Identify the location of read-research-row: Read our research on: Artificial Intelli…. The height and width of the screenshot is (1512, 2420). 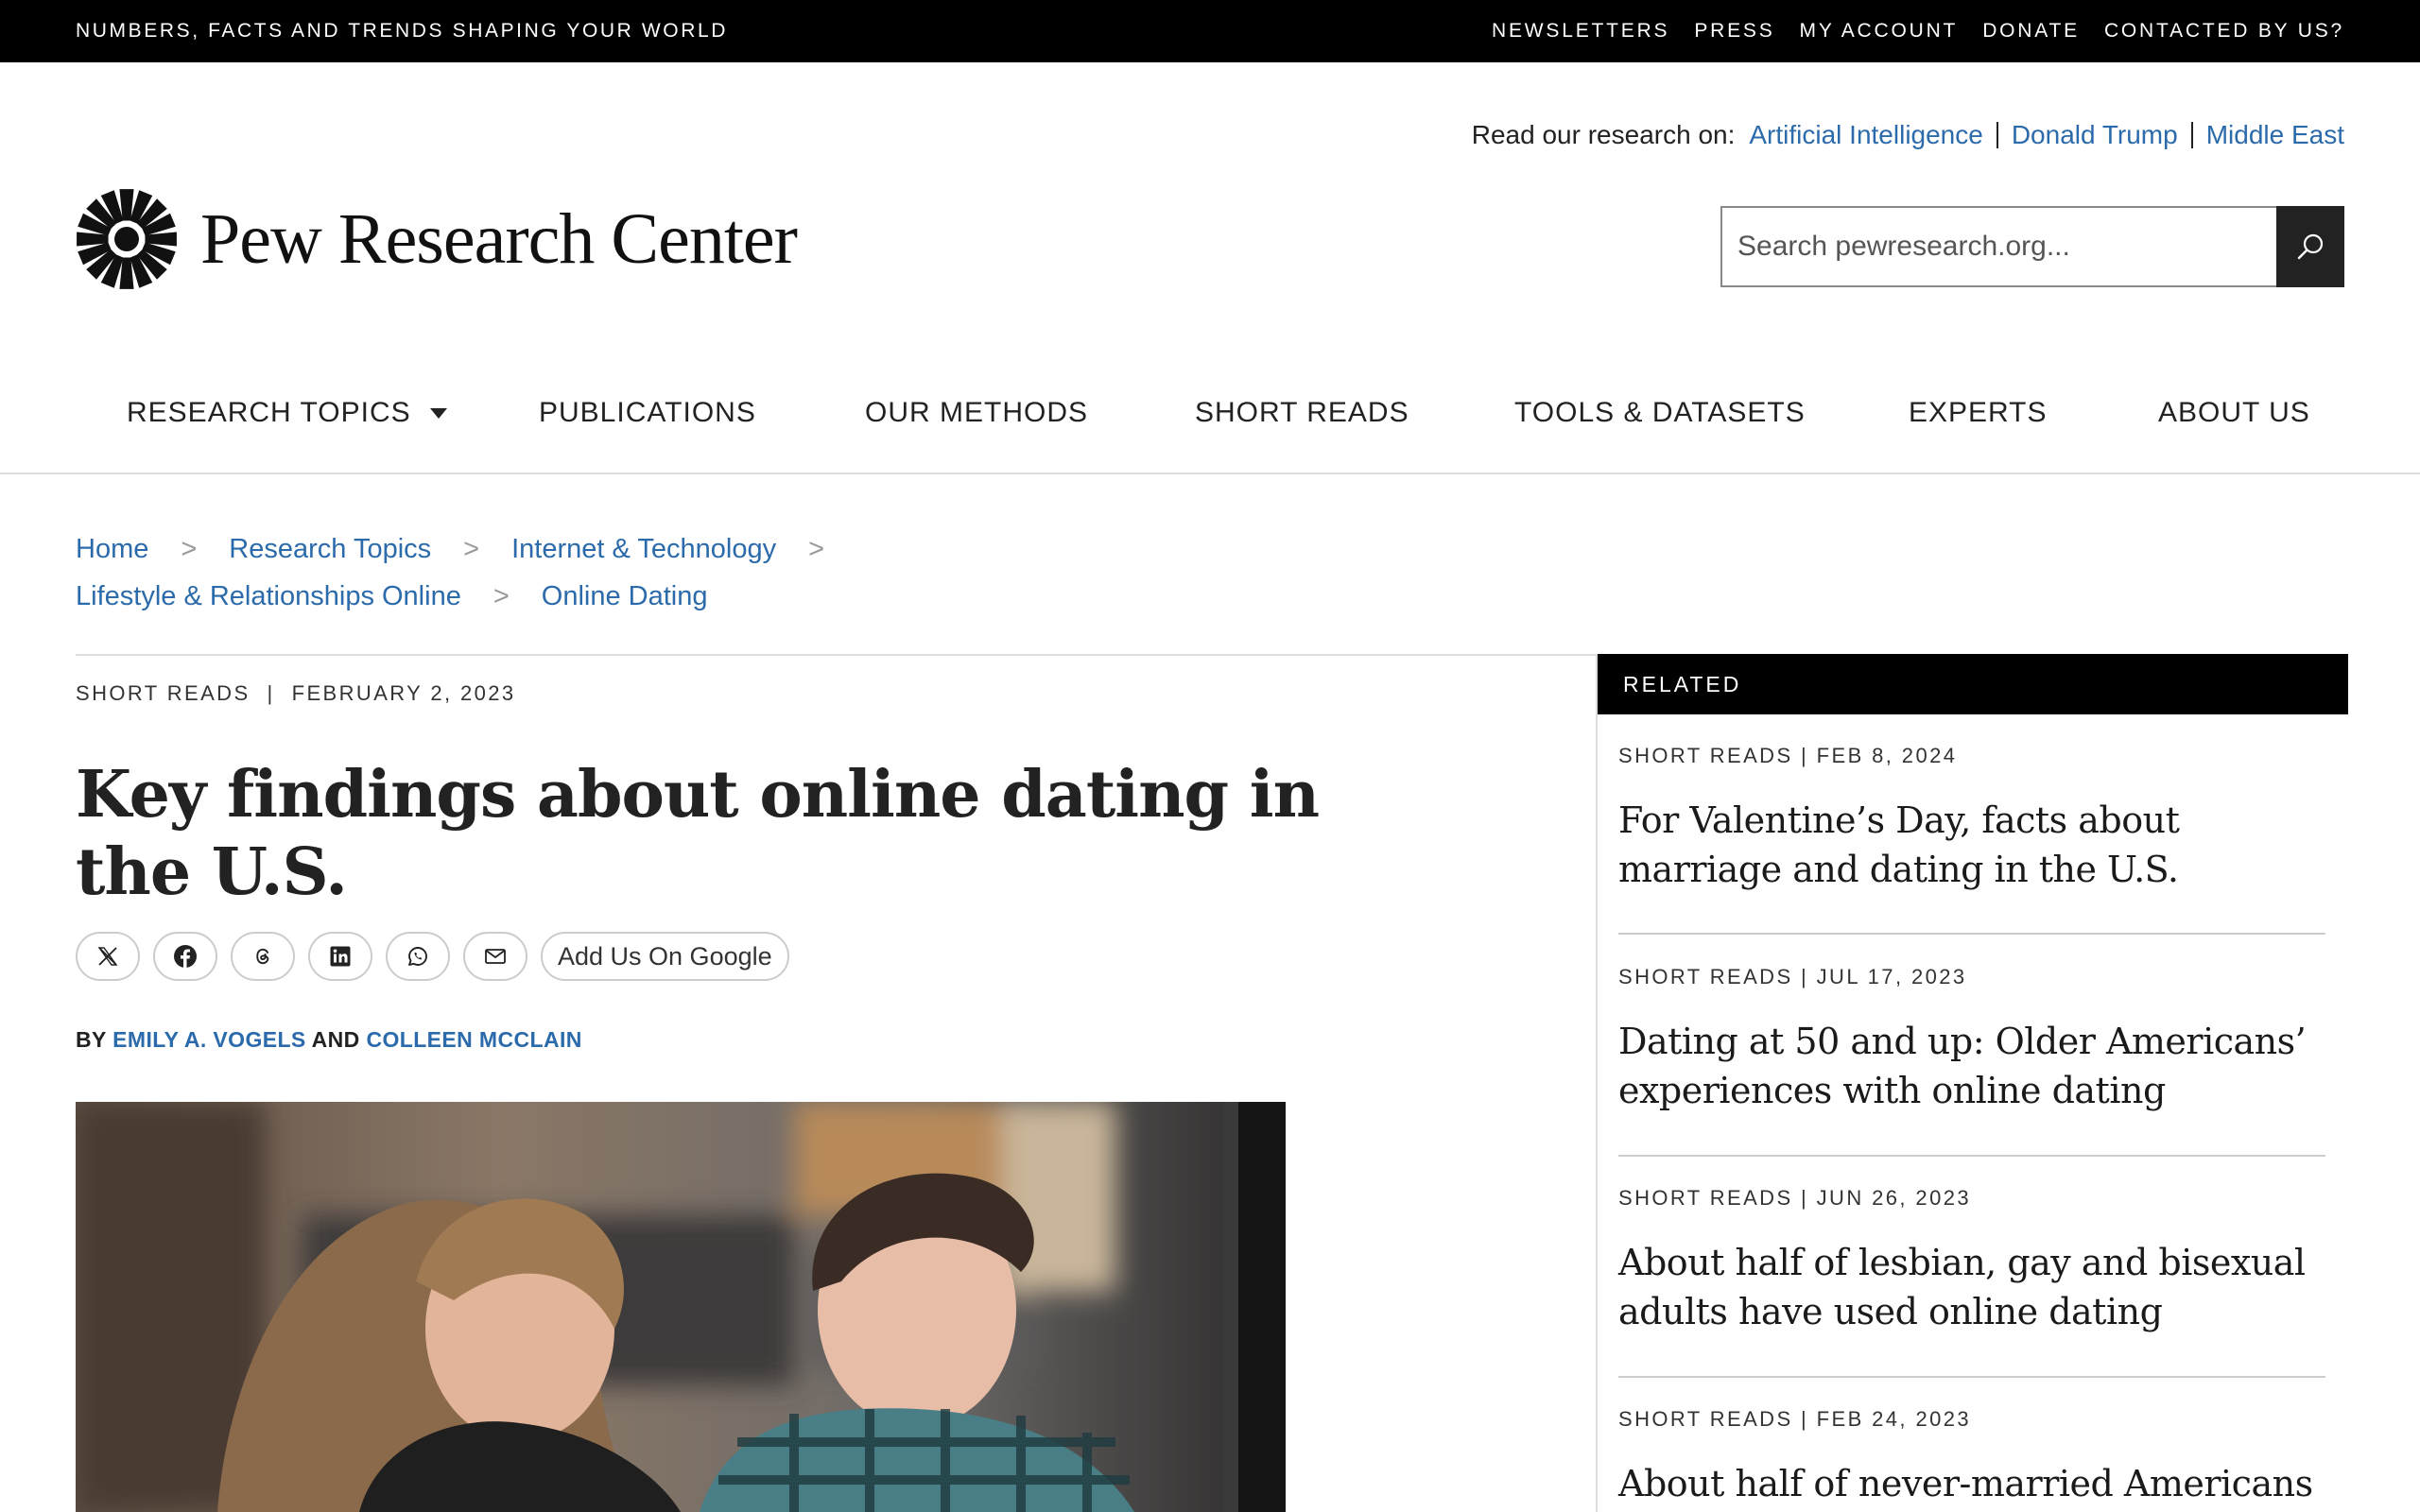
(1908, 135).